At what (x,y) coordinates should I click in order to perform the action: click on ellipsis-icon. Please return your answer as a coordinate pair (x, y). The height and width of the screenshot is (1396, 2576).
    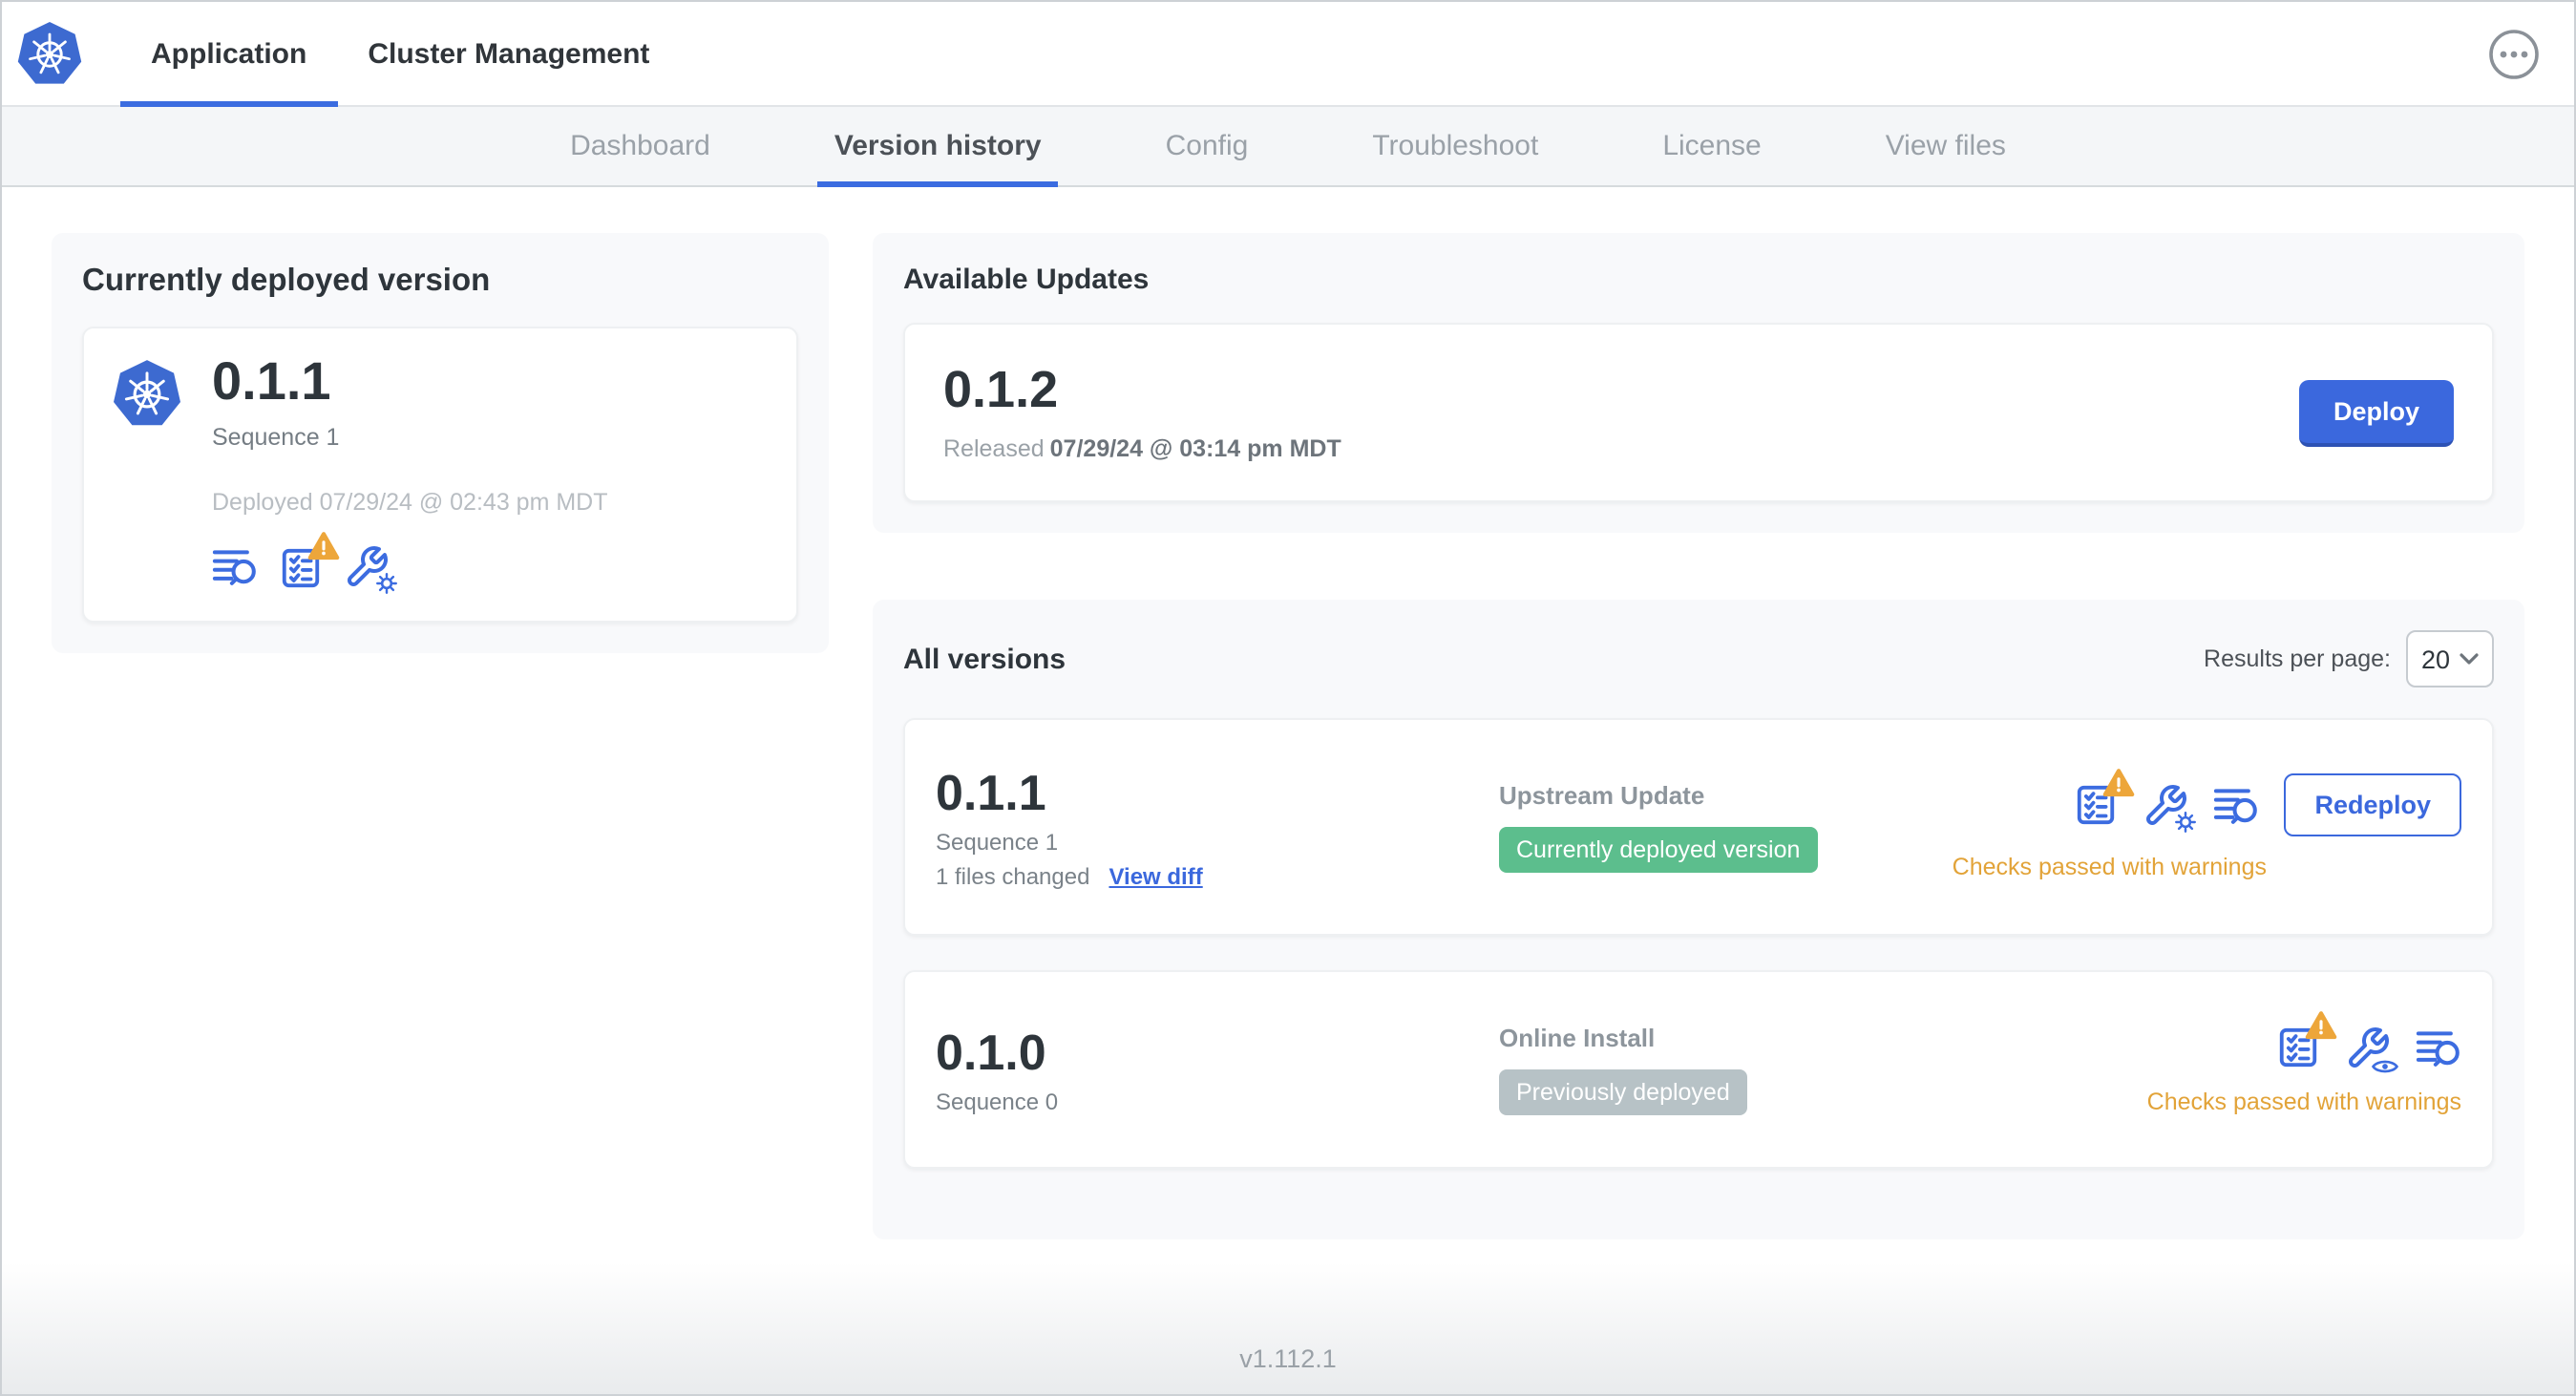
    Looking at the image, I should click on (2514, 54).